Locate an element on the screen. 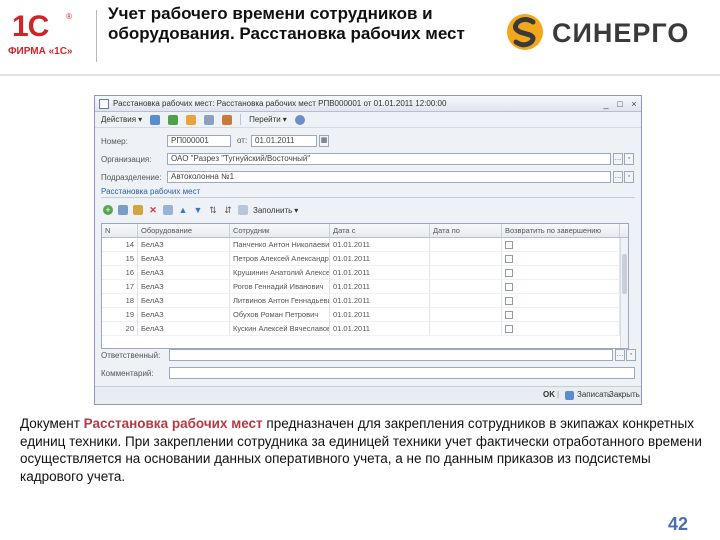  cell-employee: Рогов Геннадий Иванович is located at coordinates (280, 286).